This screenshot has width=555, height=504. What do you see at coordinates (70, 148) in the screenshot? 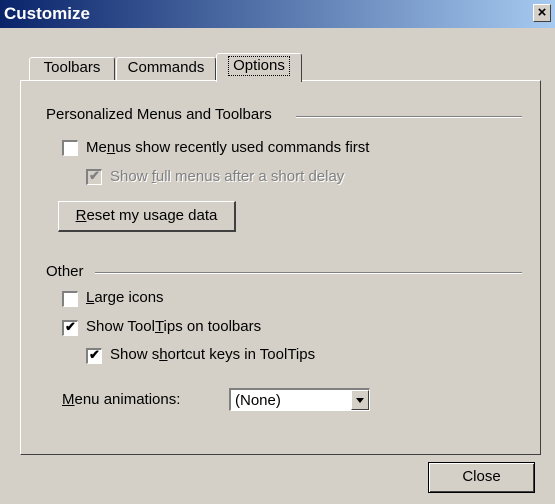
I see `menus-recent-checkbox` at bounding box center [70, 148].